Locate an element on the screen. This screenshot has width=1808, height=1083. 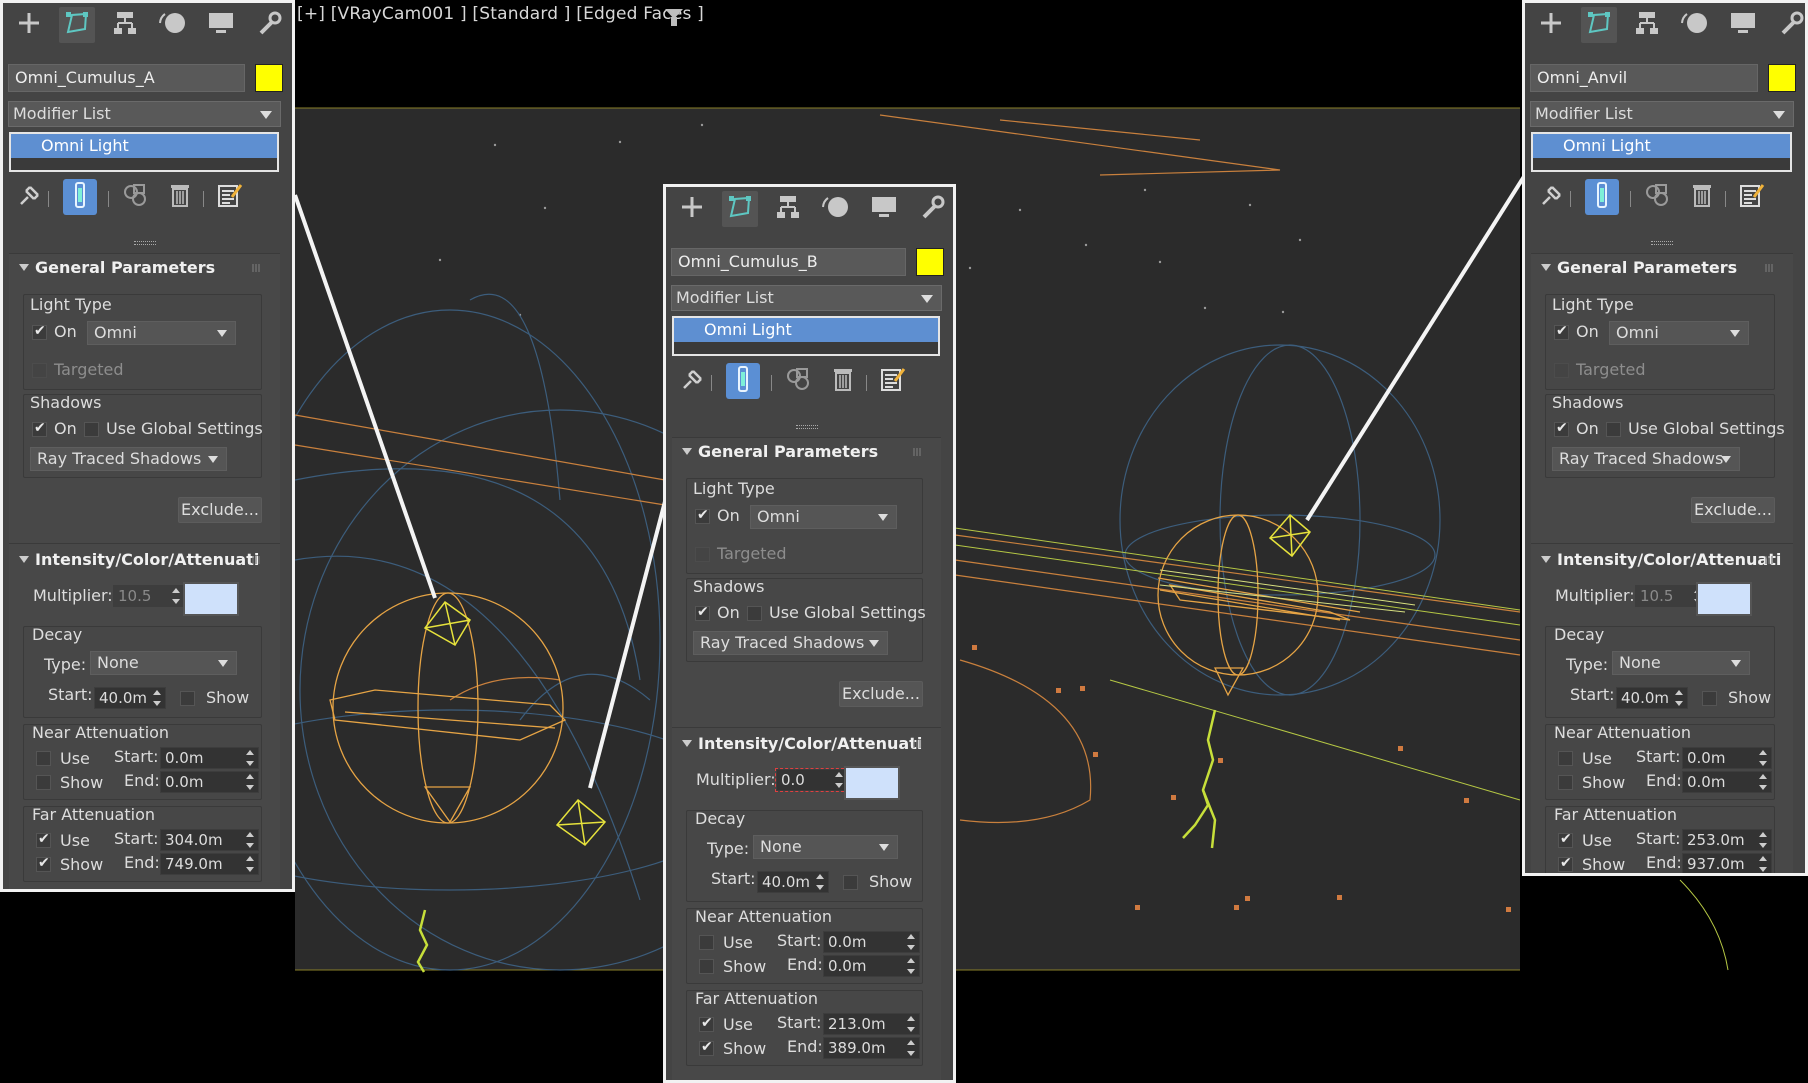
object-name-field: Omni_Cumulus_B is located at coordinates (788, 262).